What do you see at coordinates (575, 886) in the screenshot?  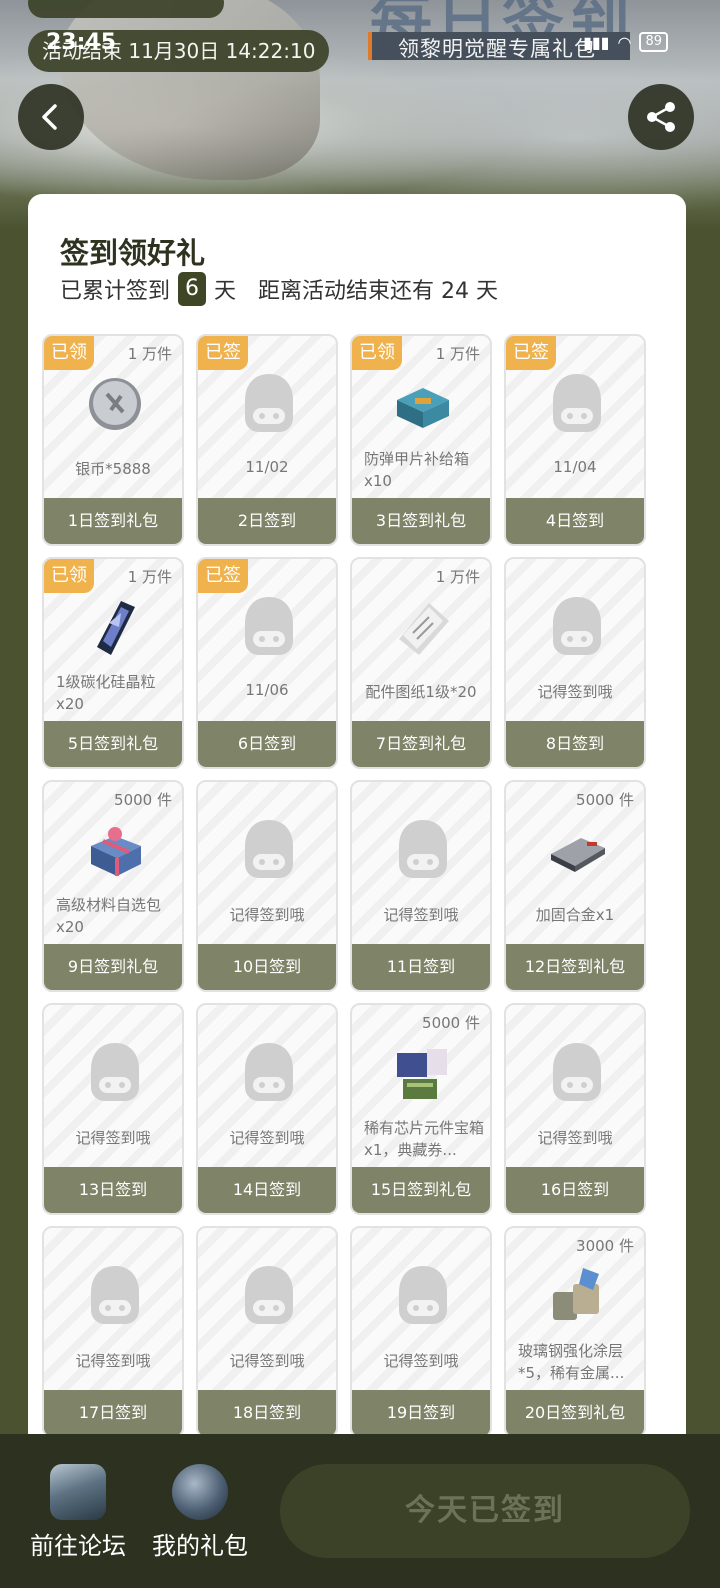 I see `day-cell: 5000 件加固合金x1 12日签到礼包` at bounding box center [575, 886].